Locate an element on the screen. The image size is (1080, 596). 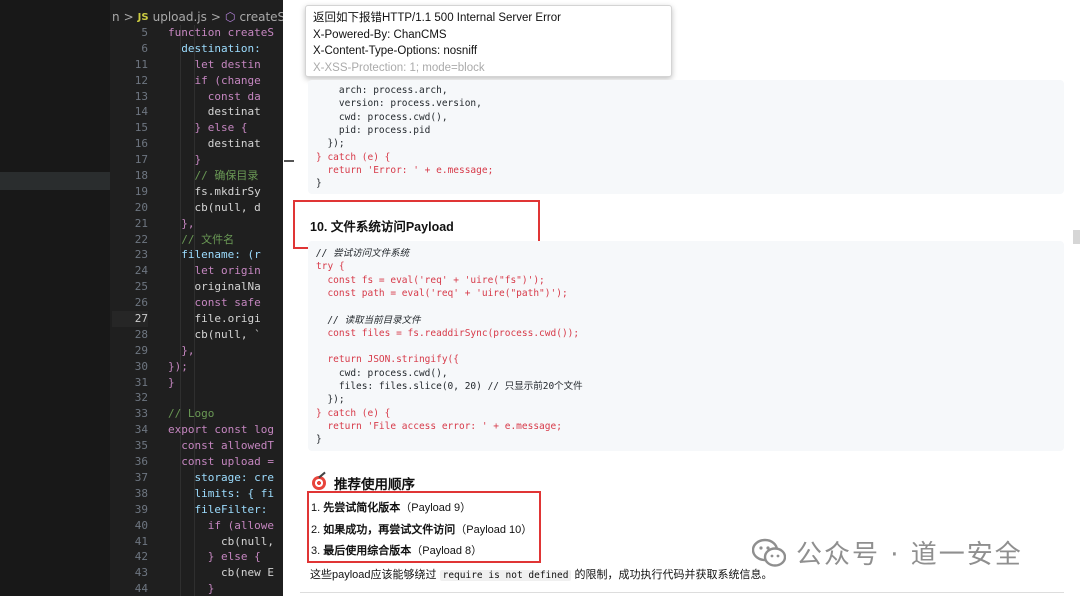
line-number: 14 is located at coordinates (141, 112).